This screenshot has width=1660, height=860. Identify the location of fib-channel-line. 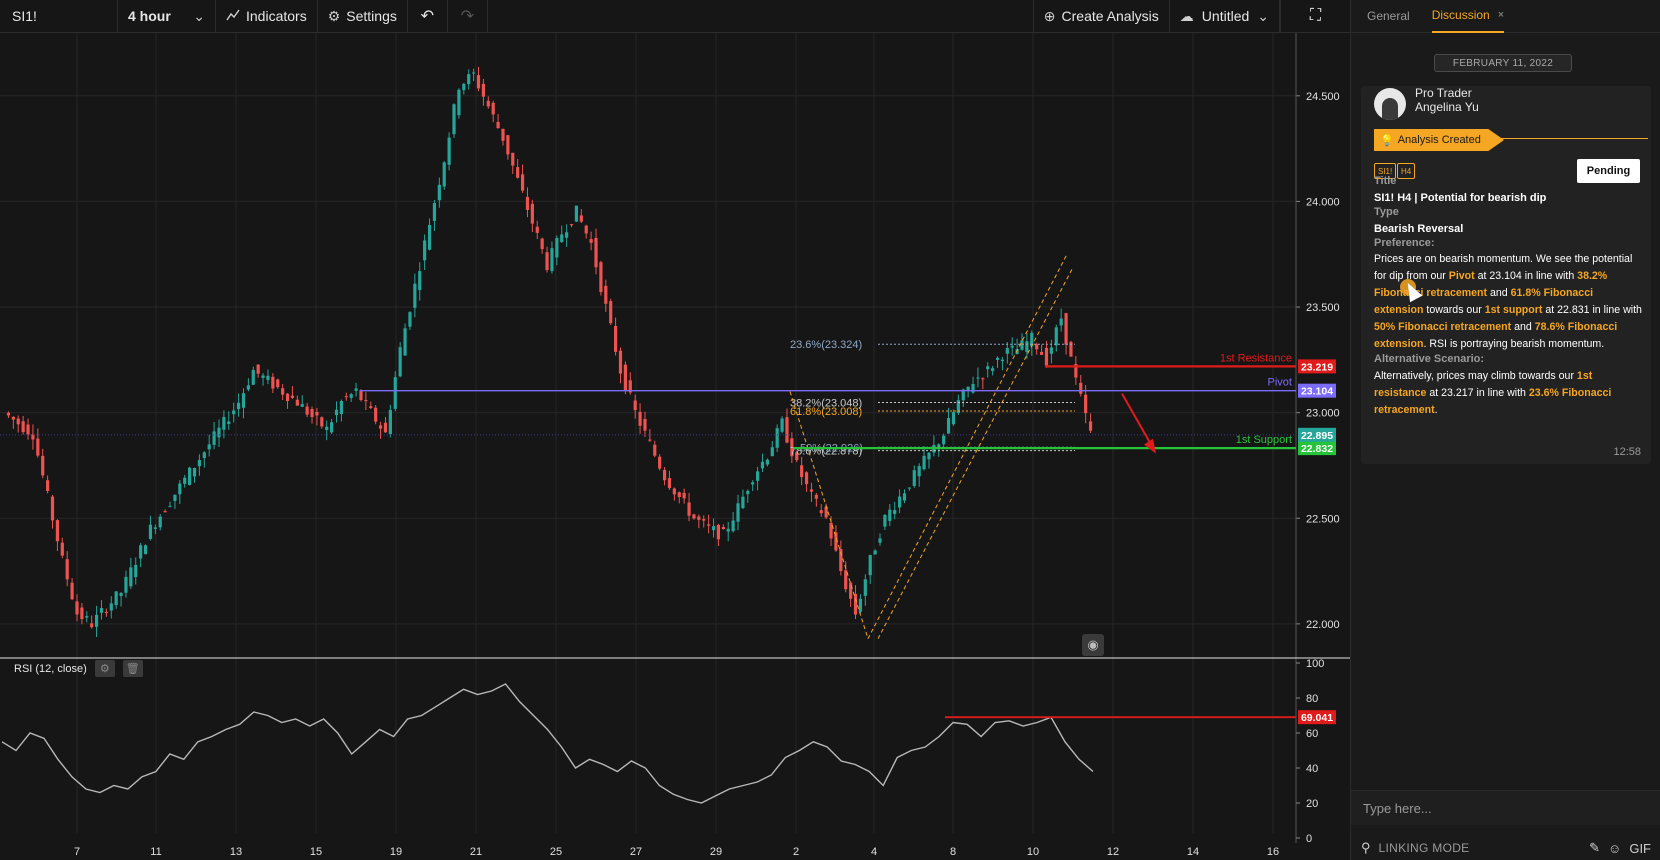
(975, 453).